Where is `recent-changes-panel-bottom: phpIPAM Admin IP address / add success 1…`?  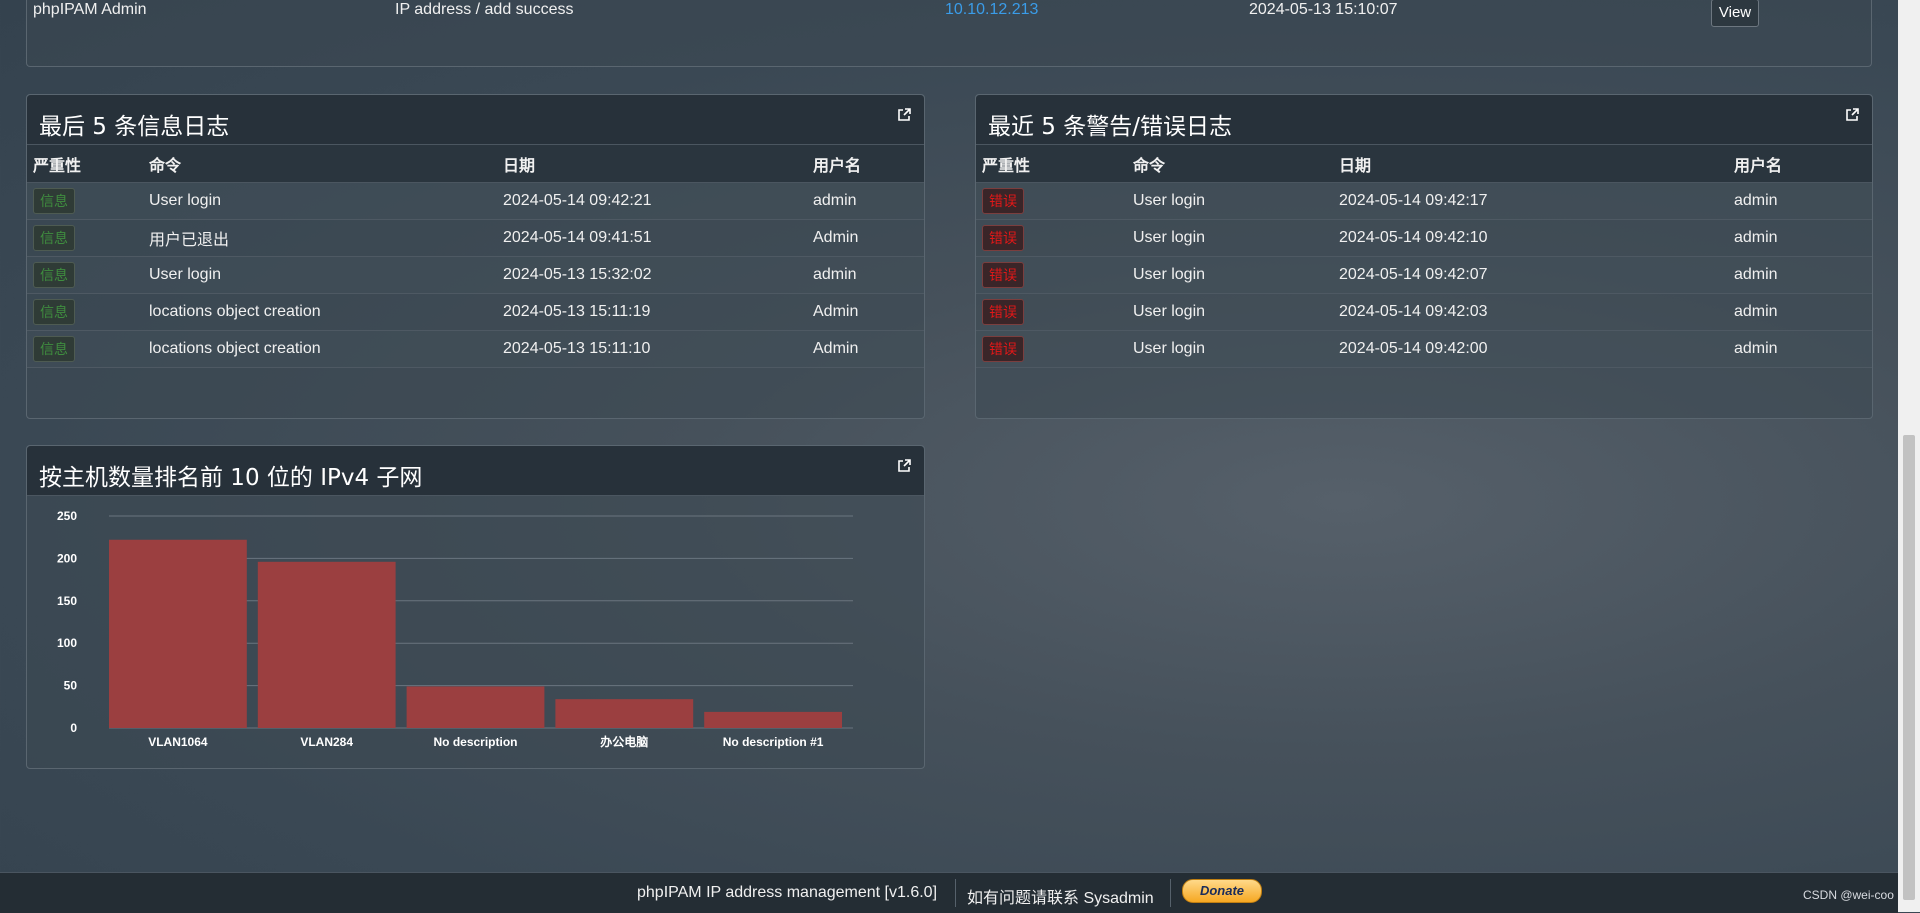
recent-changes-panel-bottom: phpIPAM Admin IP address / add success 1… is located at coordinates (949, 33).